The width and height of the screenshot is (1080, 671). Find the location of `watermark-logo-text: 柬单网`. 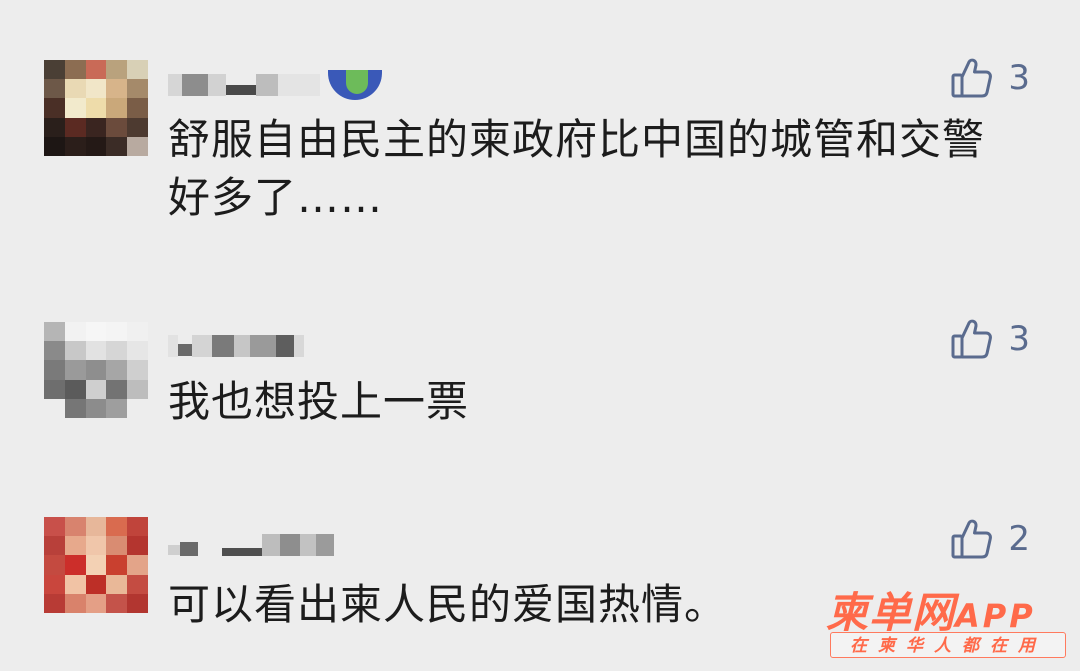

watermark-logo-text: 柬单网 is located at coordinates (891, 612).